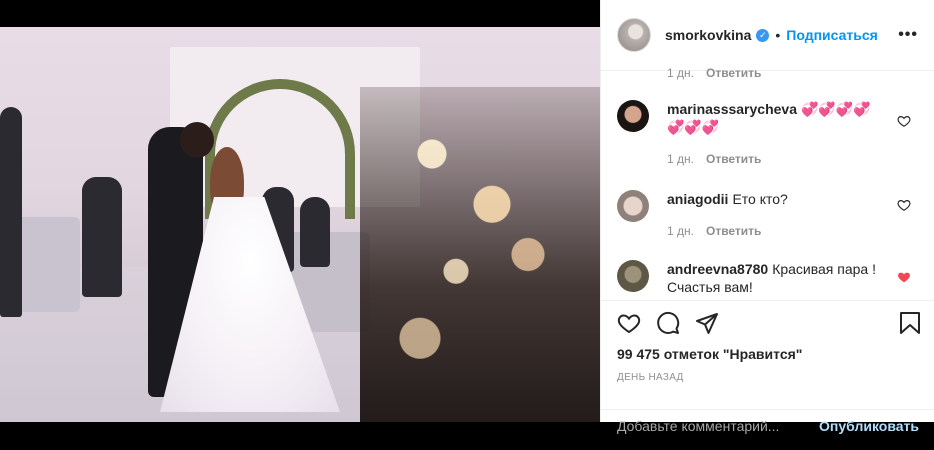  I want to click on like-heart-icon, so click(629, 325).